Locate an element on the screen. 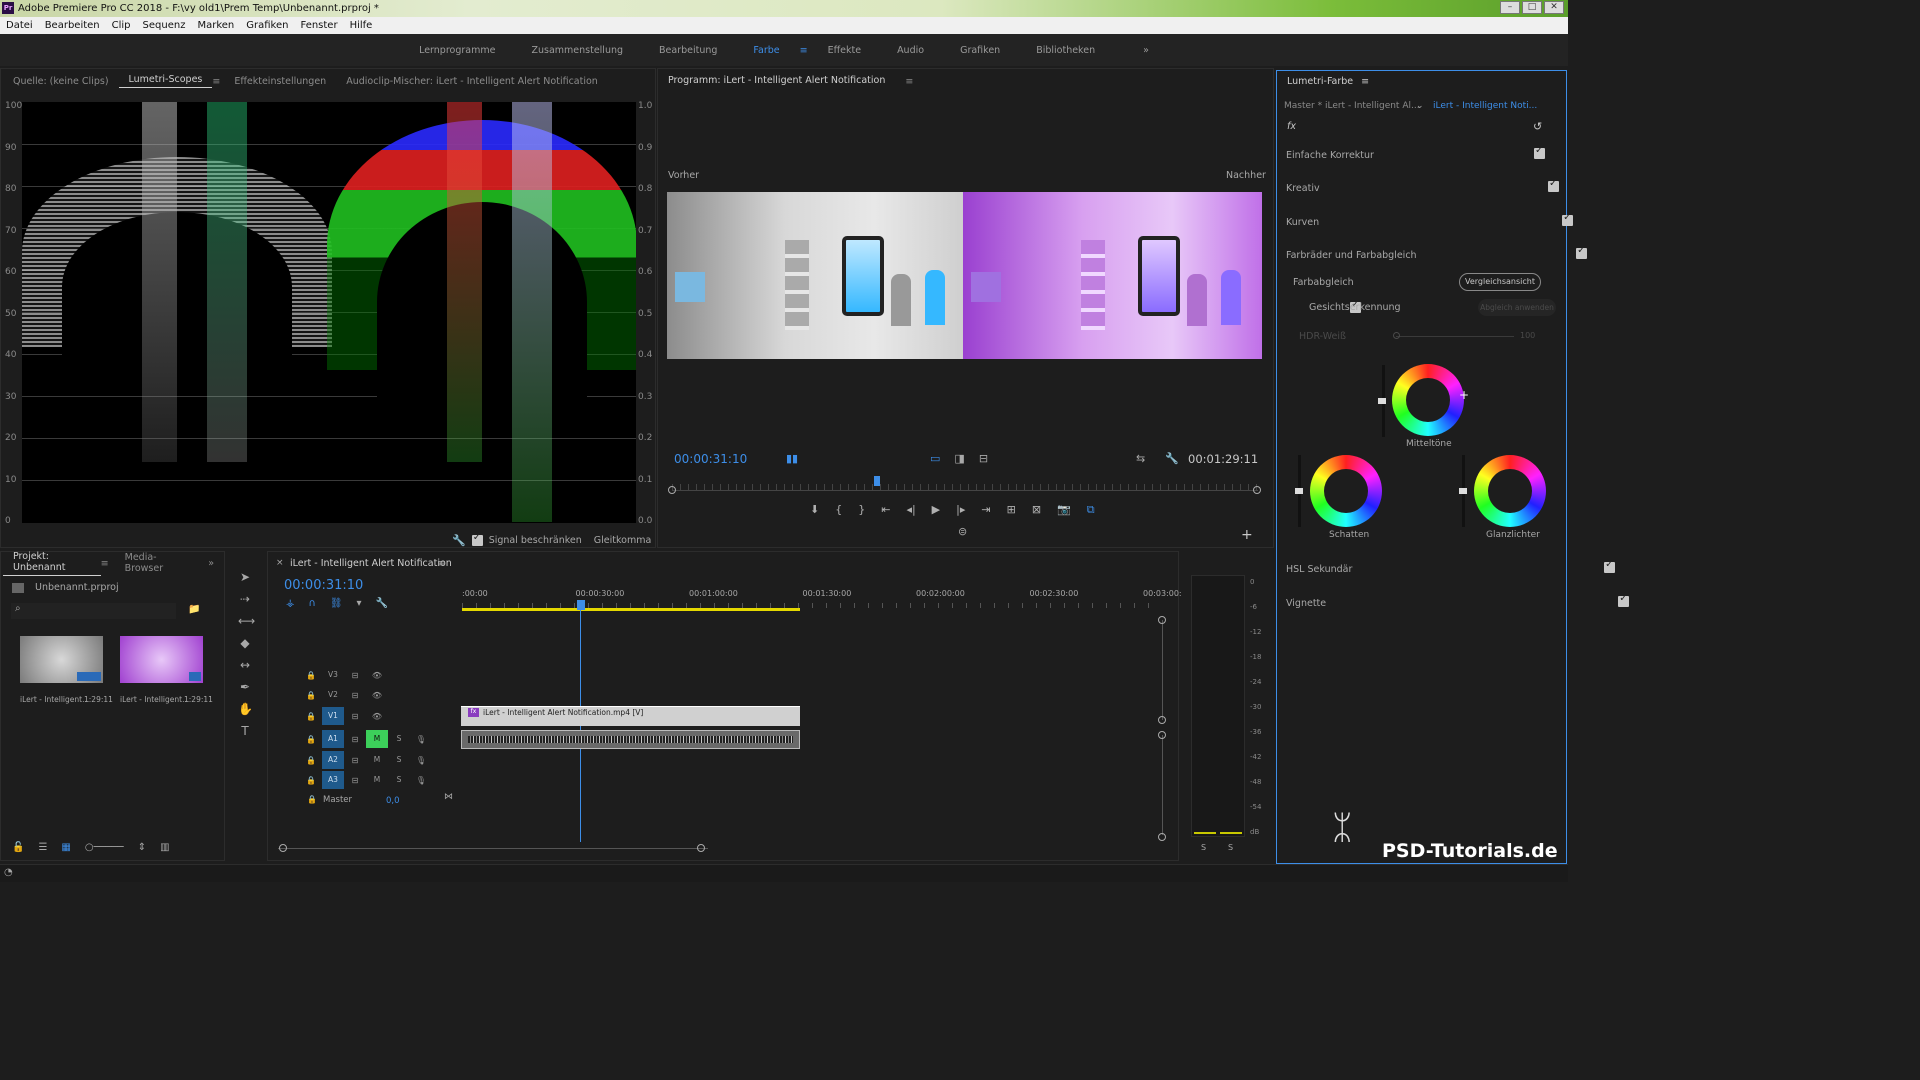  highlights-color-wheel is located at coordinates (1510, 491).